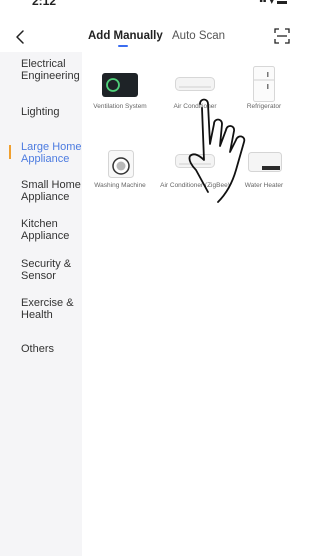 This screenshot has height=556, width=320. I want to click on air-conditioner-image, so click(195, 84).